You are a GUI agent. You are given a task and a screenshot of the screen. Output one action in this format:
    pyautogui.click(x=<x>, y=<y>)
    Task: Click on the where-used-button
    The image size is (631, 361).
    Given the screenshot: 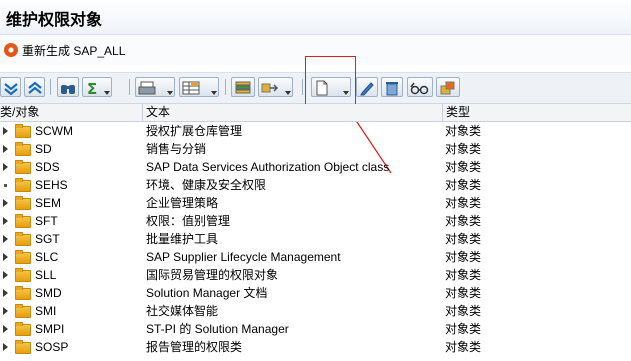 What is the action you would take?
    pyautogui.click(x=420, y=87)
    